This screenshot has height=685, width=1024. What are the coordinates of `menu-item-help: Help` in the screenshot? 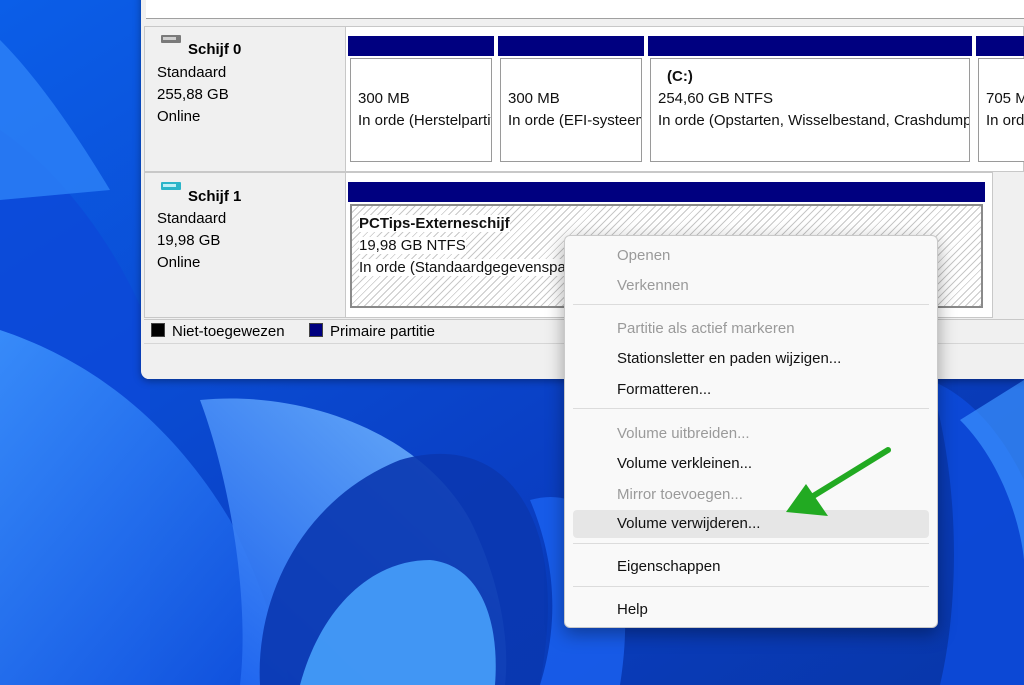 It's located at (751, 610).